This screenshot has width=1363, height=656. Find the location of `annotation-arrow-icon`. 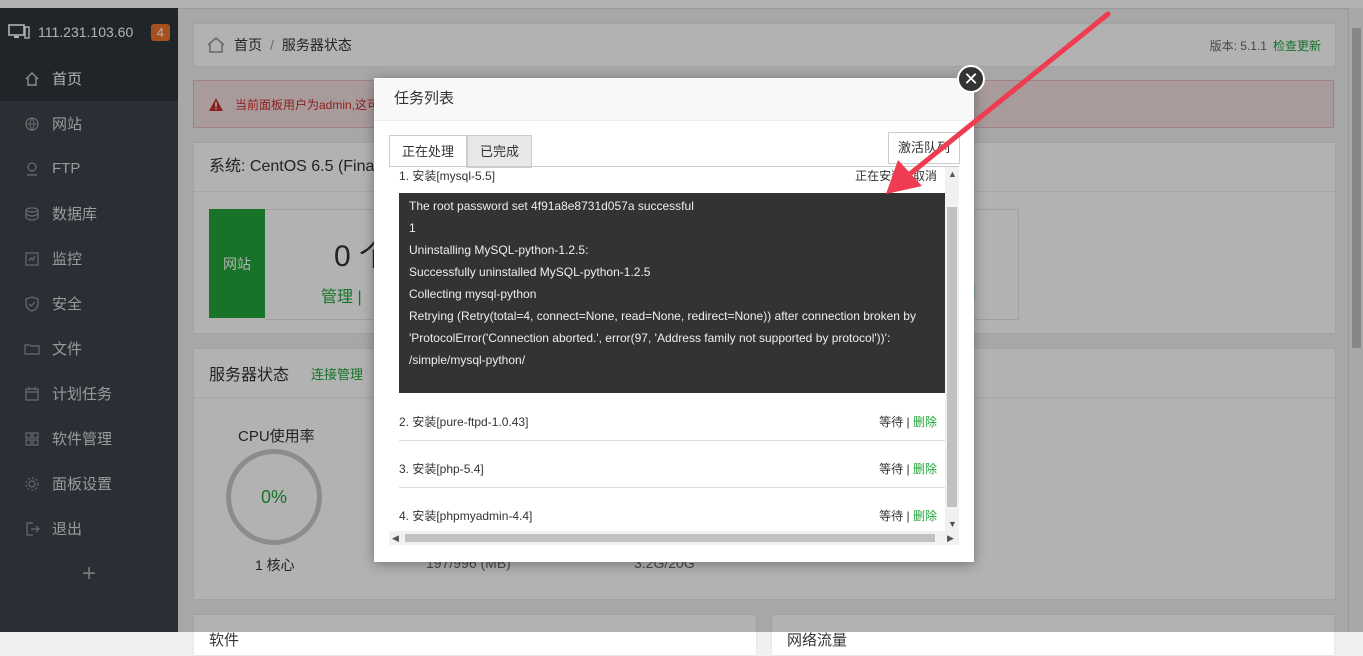

annotation-arrow-icon is located at coordinates (998, 102).